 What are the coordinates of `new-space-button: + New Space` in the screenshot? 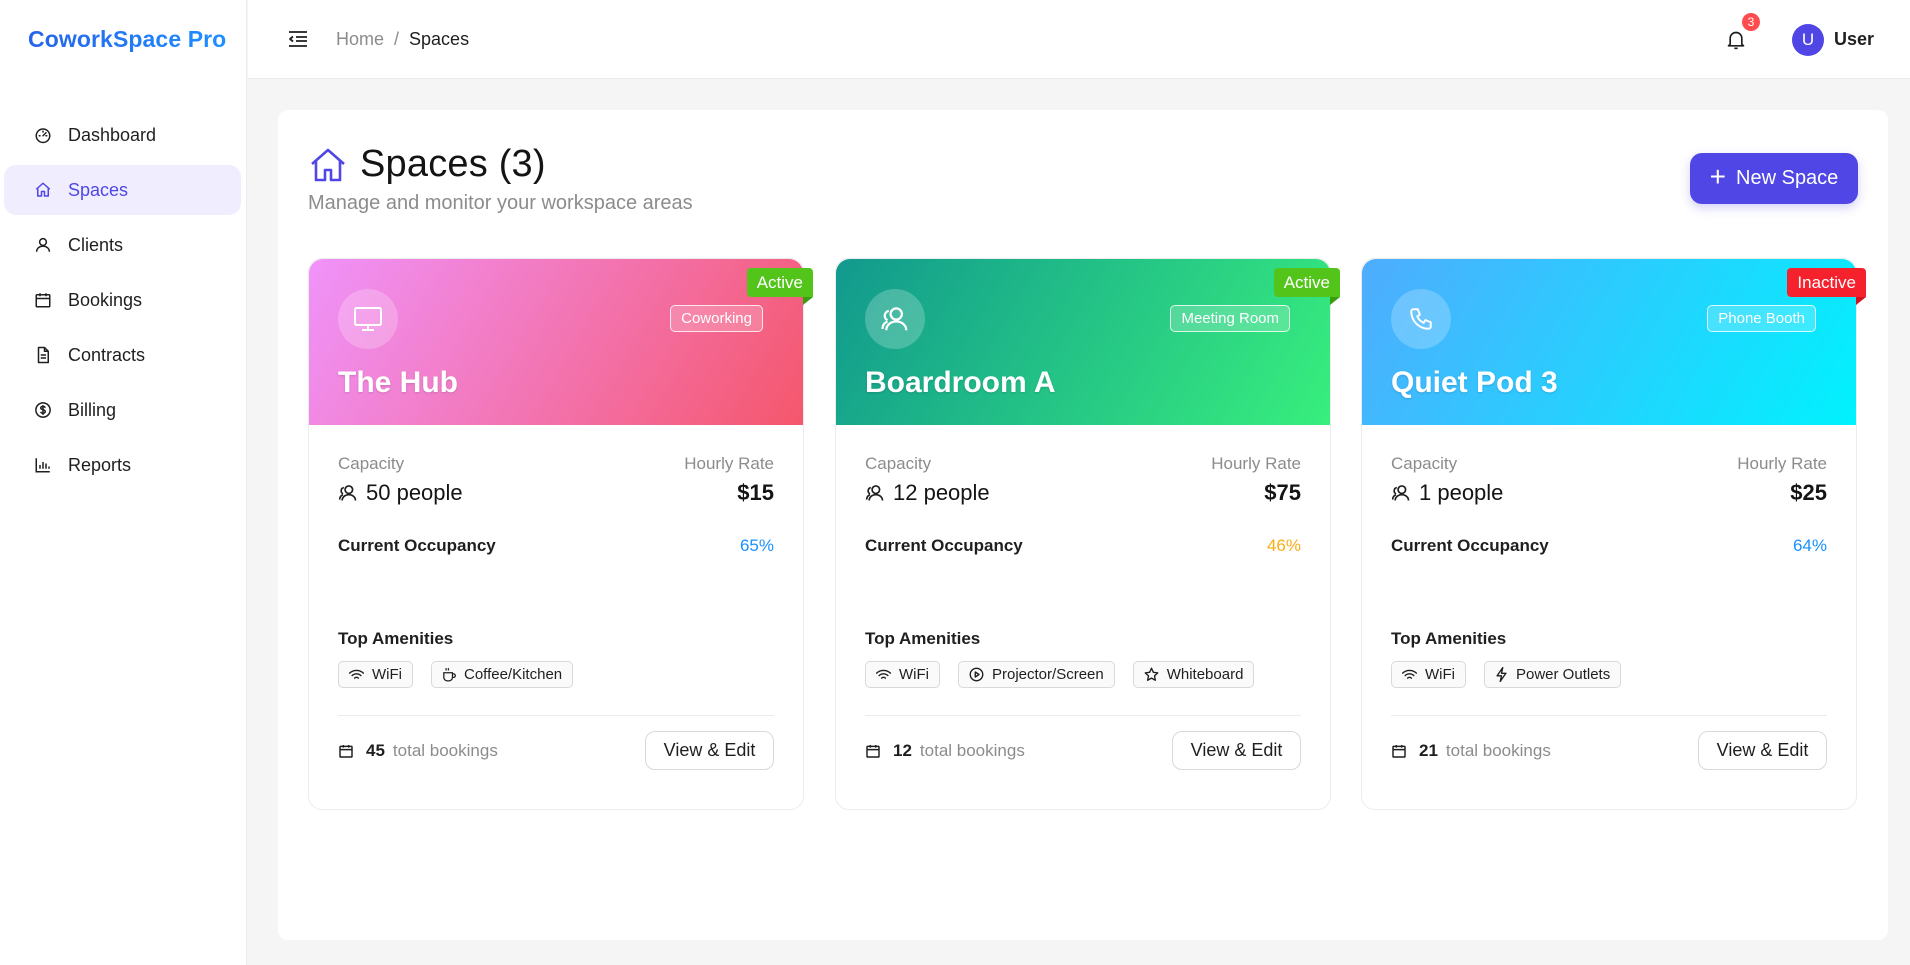 It's located at (1774, 178).